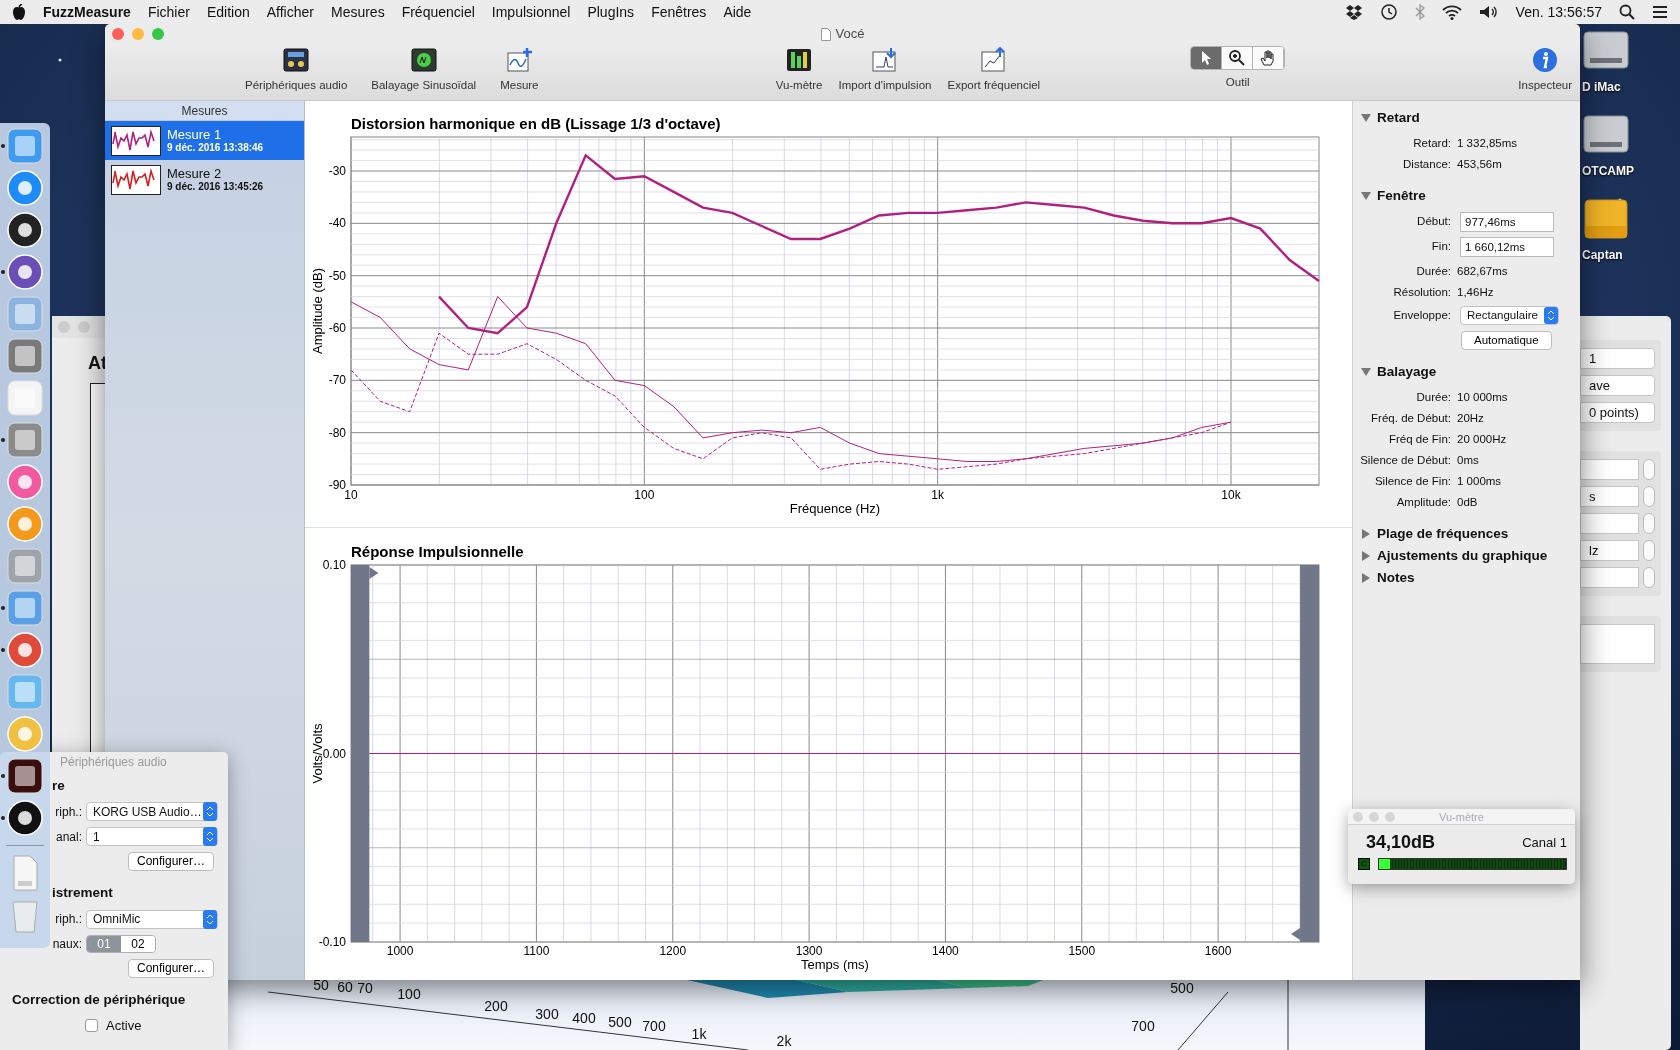 The image size is (1680, 1050). What do you see at coordinates (204, 179) in the screenshot?
I see `measurement-item: Mesure 2 9 déc. 2016 13:45:26` at bounding box center [204, 179].